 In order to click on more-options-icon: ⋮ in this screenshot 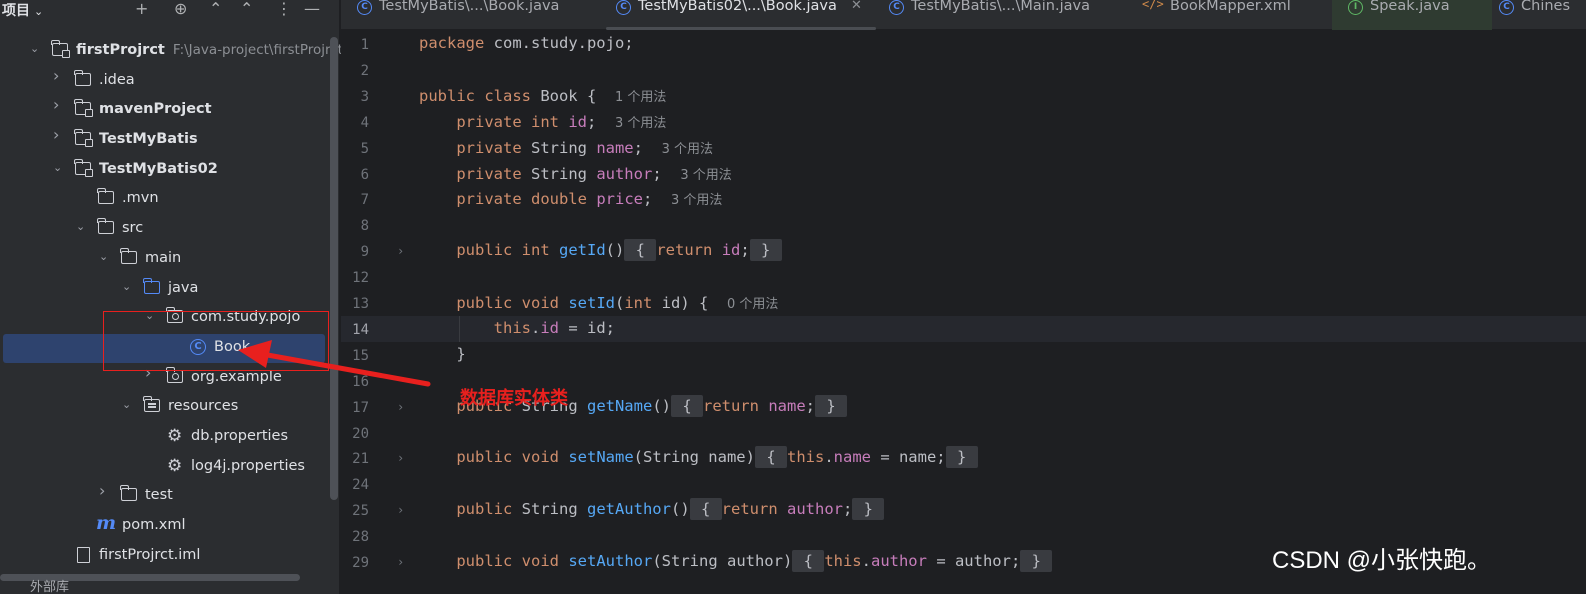, I will do `click(284, 9)`.